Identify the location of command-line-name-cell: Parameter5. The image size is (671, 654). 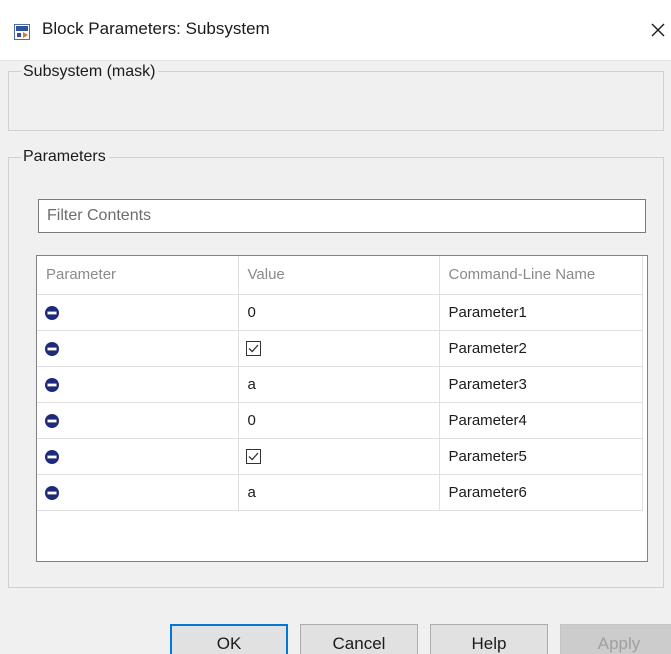
(540, 456).